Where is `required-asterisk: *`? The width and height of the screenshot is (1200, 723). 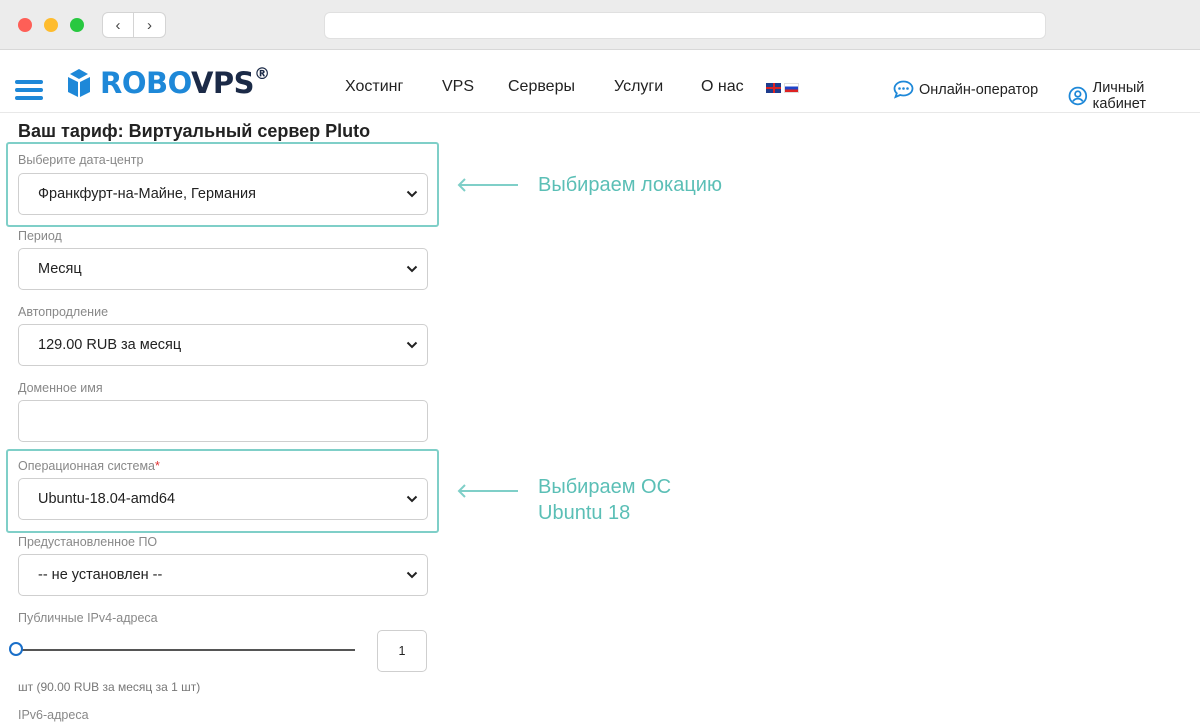 required-asterisk: * is located at coordinates (157, 466).